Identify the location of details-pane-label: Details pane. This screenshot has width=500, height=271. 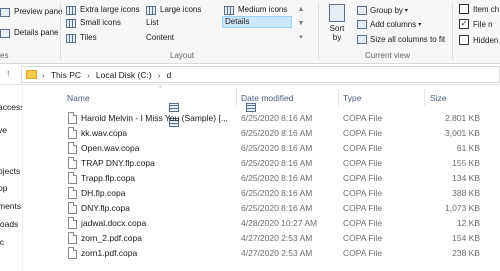
(36, 32).